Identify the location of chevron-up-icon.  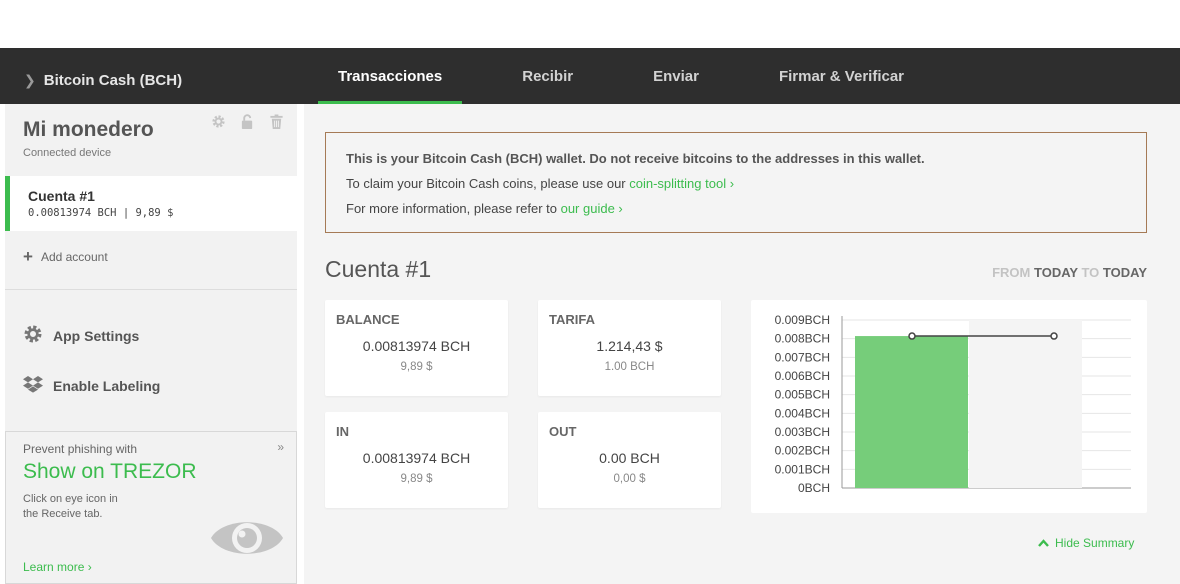
(1043, 543).